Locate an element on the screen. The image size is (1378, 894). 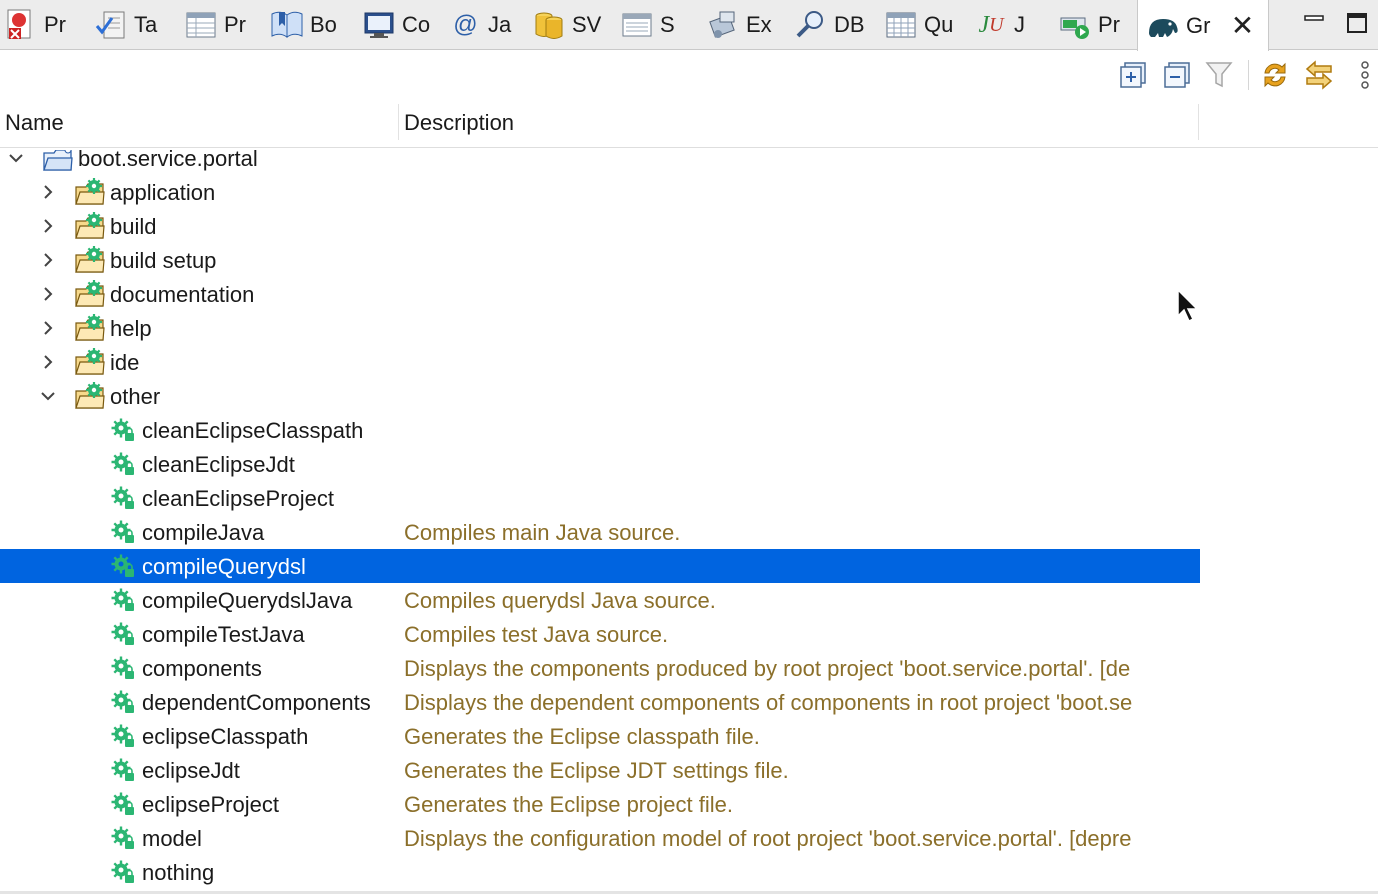
tab-label: Ta is located at coordinates (146, 24).